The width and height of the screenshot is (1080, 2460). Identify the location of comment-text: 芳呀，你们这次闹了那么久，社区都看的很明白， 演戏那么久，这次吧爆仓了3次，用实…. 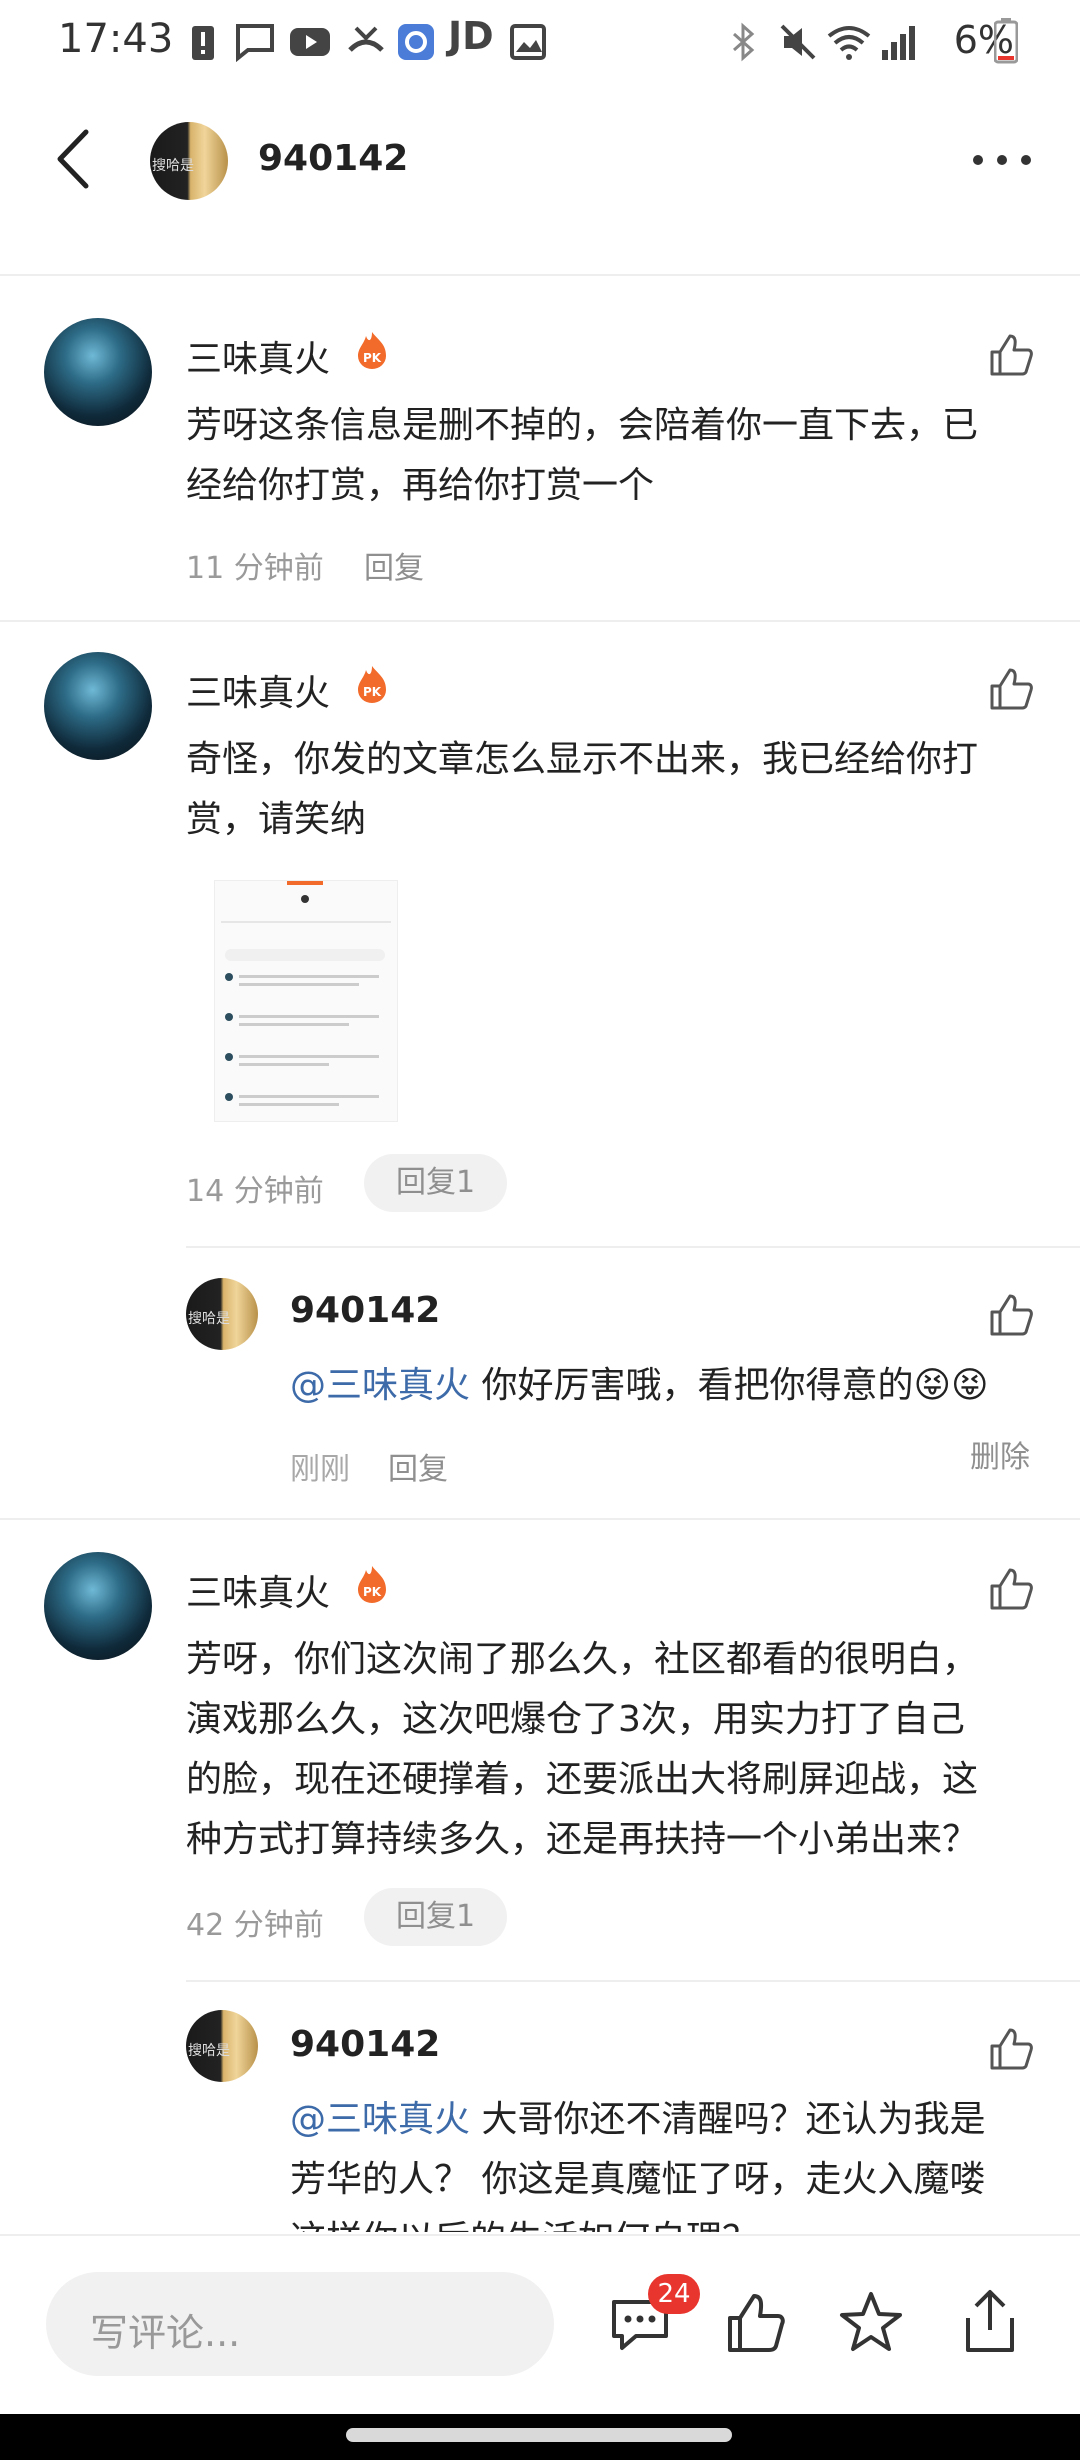
(626, 1750).